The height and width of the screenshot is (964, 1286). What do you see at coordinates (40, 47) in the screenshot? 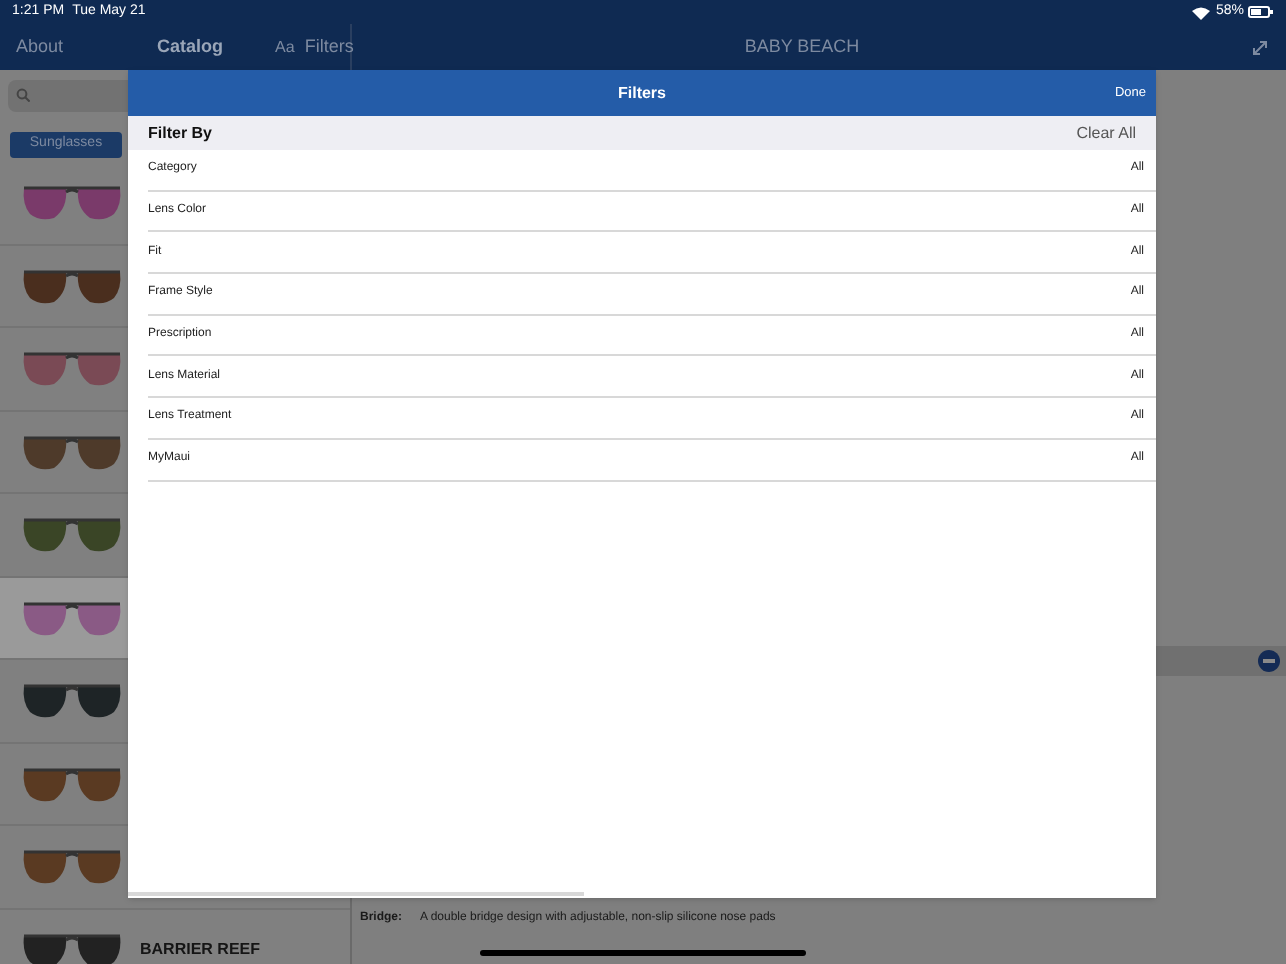
I see `about-link: About` at bounding box center [40, 47].